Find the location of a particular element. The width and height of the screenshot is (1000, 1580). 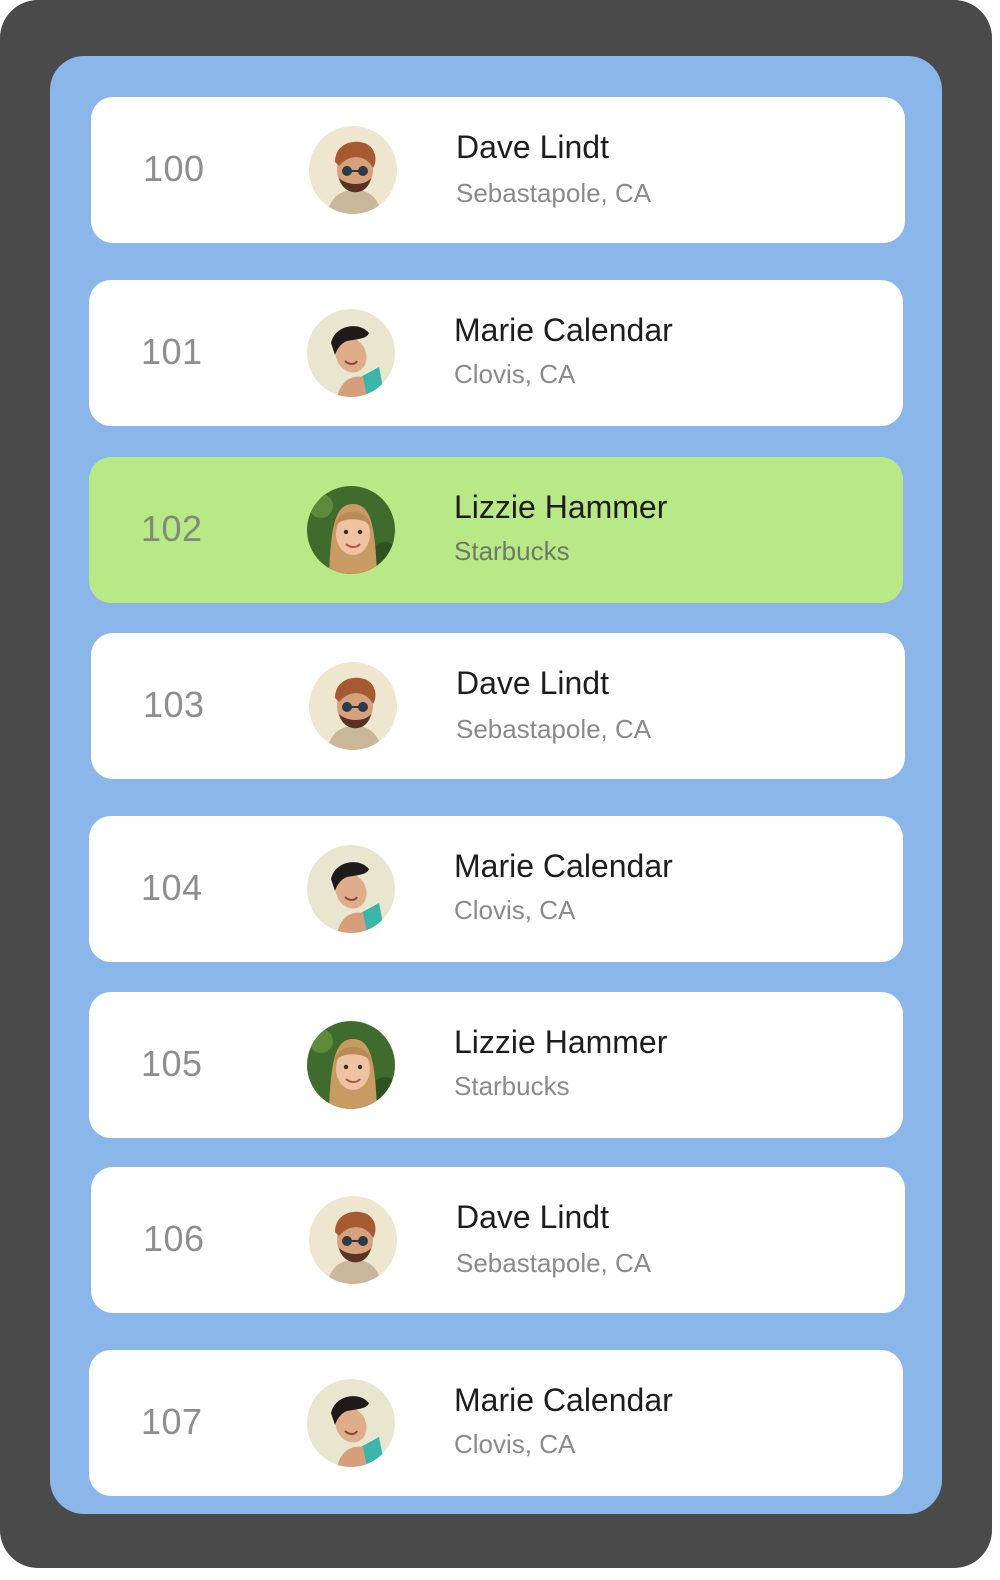

row-number: 100 is located at coordinates (174, 168).